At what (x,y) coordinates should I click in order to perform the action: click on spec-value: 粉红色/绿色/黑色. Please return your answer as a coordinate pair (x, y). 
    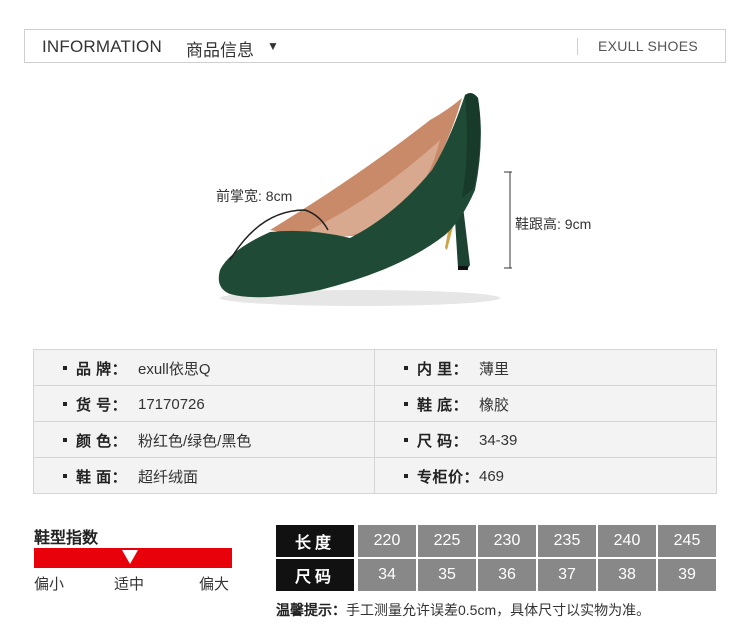
    Looking at the image, I should click on (195, 441).